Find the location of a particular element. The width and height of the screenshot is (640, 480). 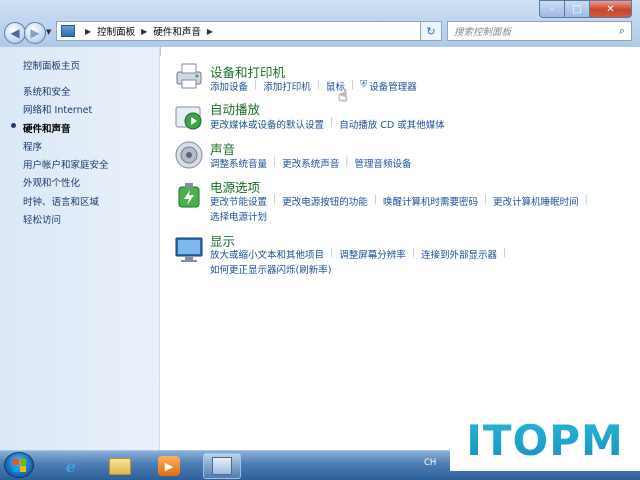

windows-logo-icon is located at coordinates (19, 465).